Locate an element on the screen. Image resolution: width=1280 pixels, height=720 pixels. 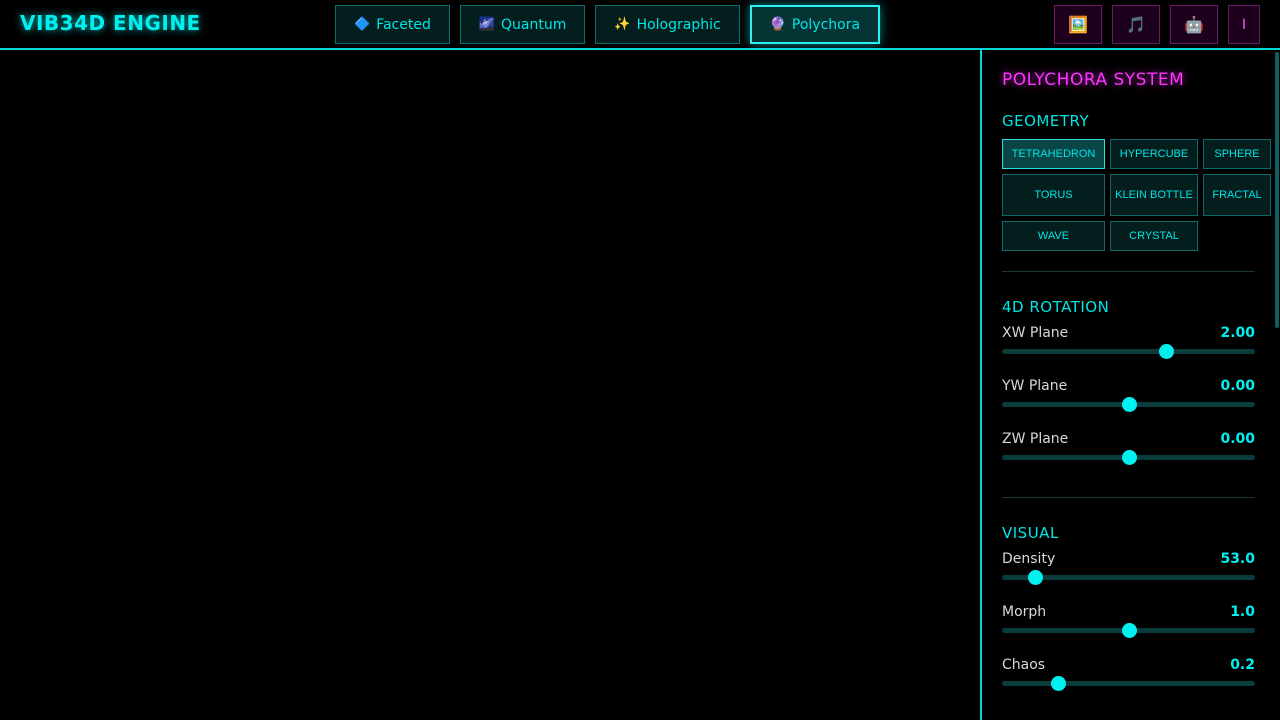
geometry-torus-button: TORUS is located at coordinates (1053, 195).